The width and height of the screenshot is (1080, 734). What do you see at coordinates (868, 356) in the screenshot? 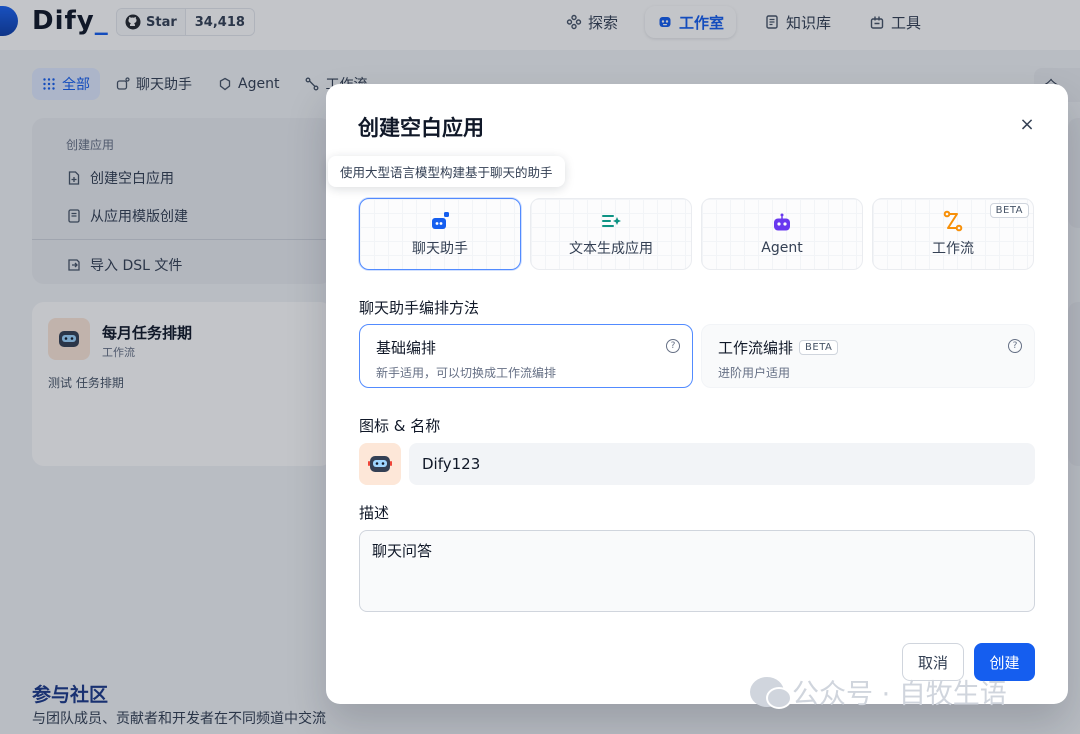
I see `mode-workflow: 工作流编排 BETA 进阶用户适用 ?` at bounding box center [868, 356].